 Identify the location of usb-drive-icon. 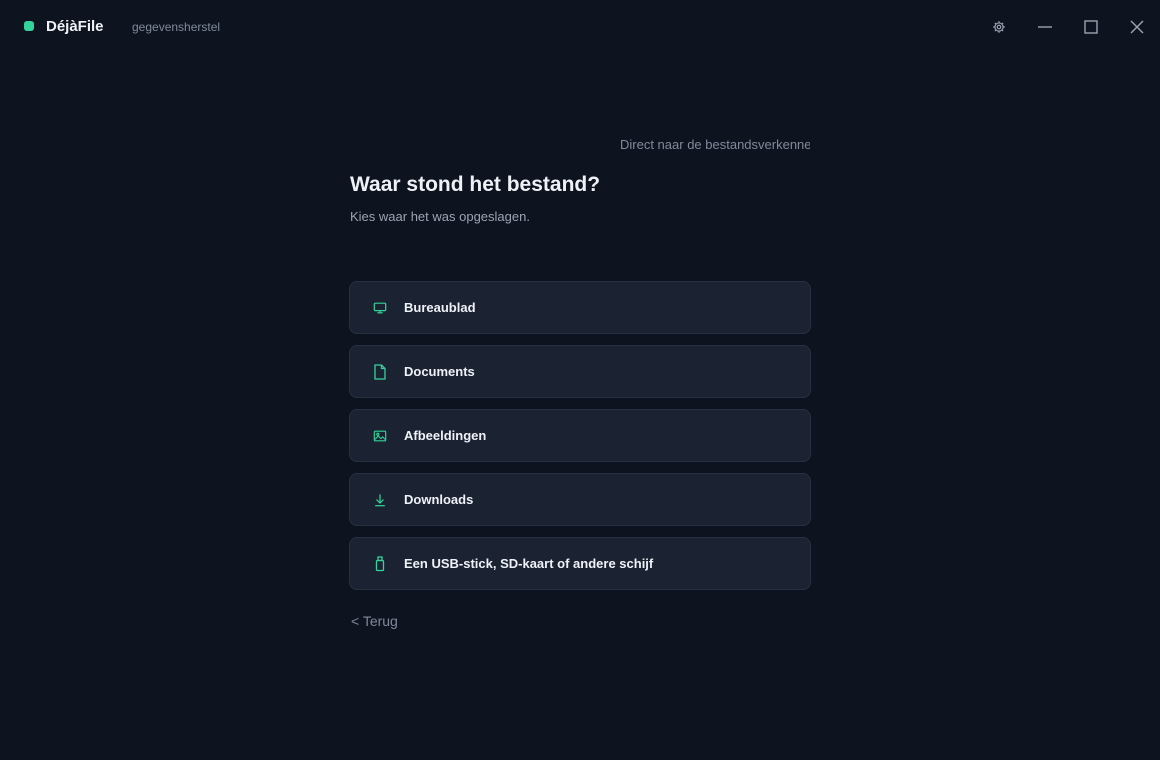
(380, 563).